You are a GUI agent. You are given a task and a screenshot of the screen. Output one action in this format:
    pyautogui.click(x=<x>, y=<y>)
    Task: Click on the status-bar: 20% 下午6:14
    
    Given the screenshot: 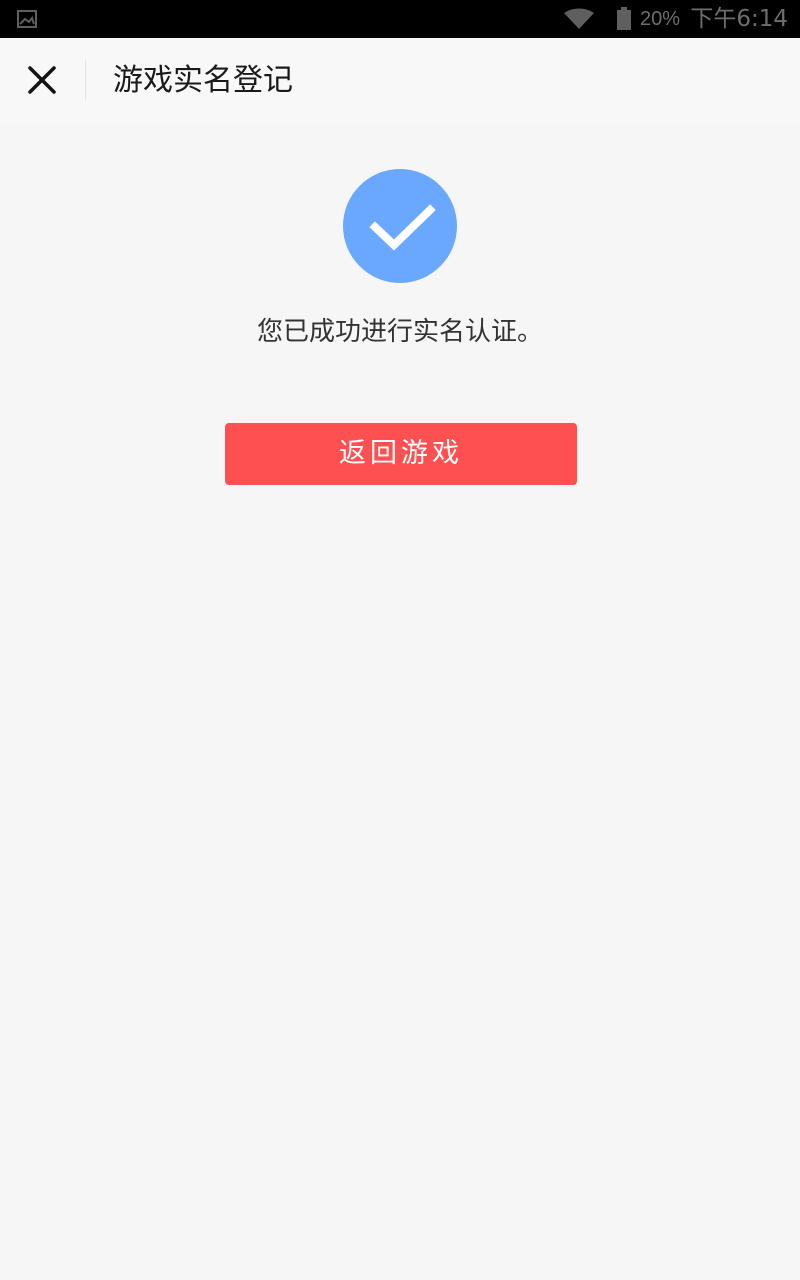 What is the action you would take?
    pyautogui.click(x=400, y=19)
    